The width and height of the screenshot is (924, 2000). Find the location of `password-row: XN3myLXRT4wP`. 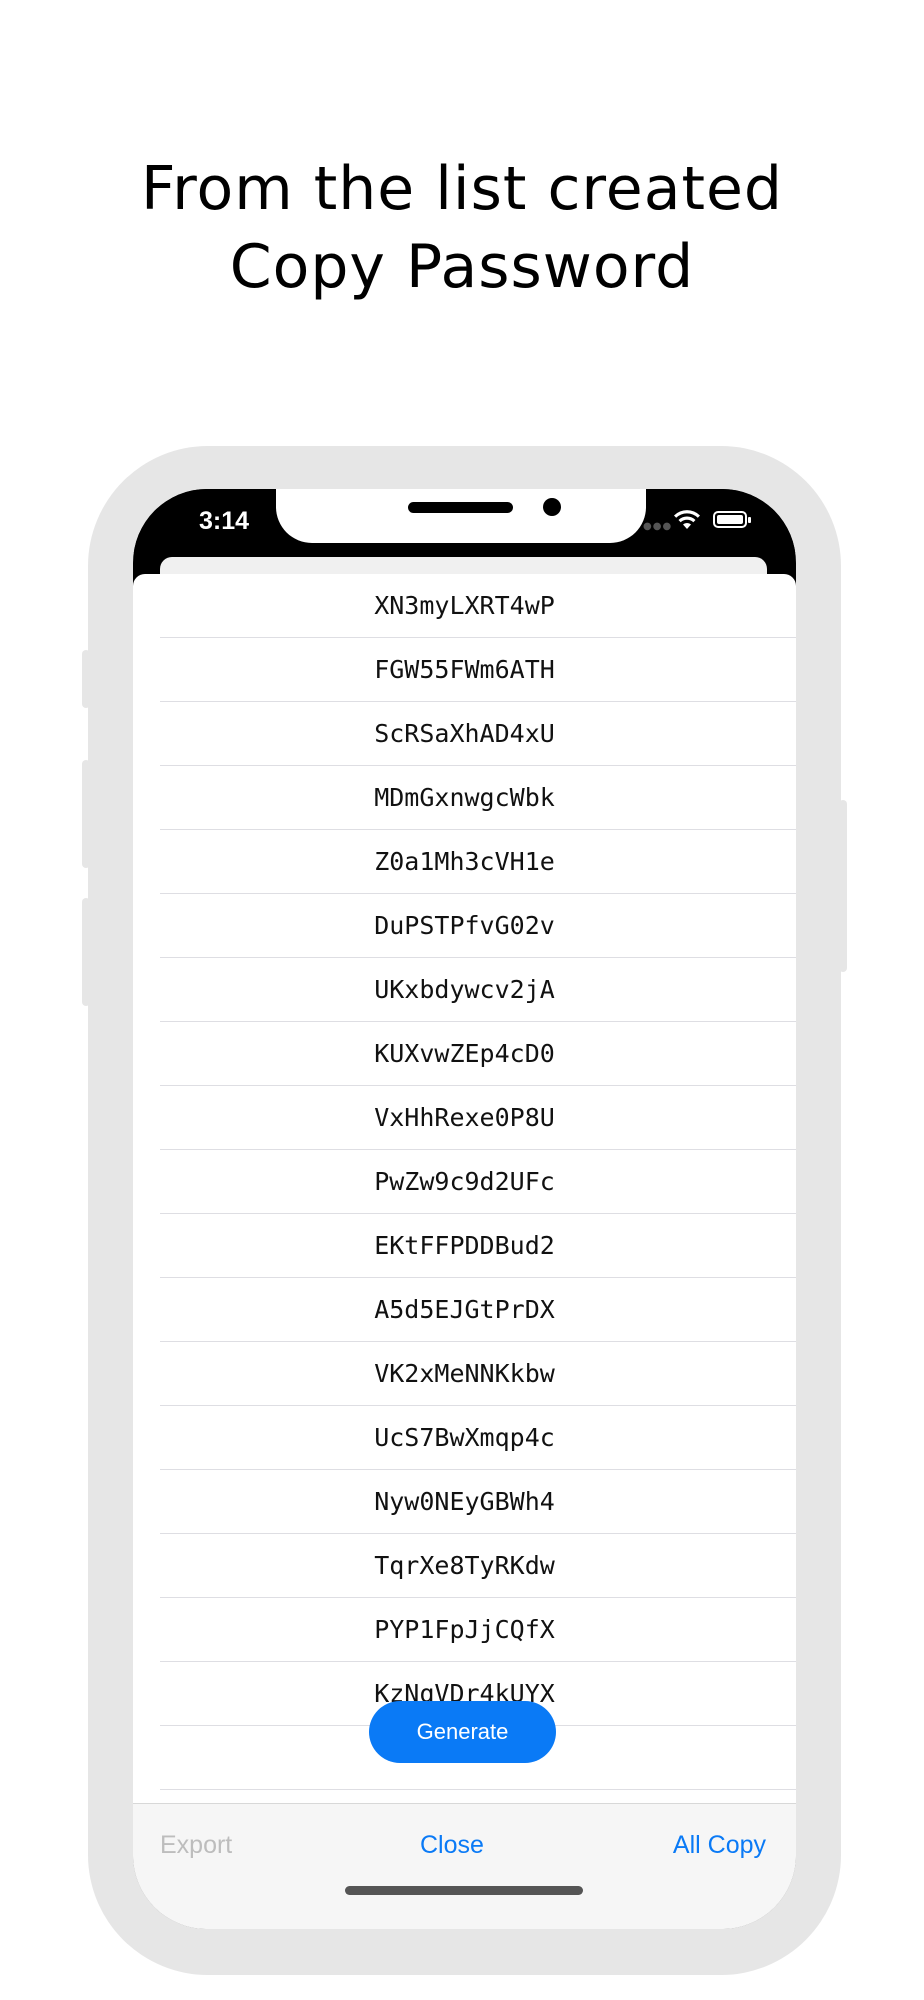

password-row: XN3myLXRT4wP is located at coordinates (478, 606).